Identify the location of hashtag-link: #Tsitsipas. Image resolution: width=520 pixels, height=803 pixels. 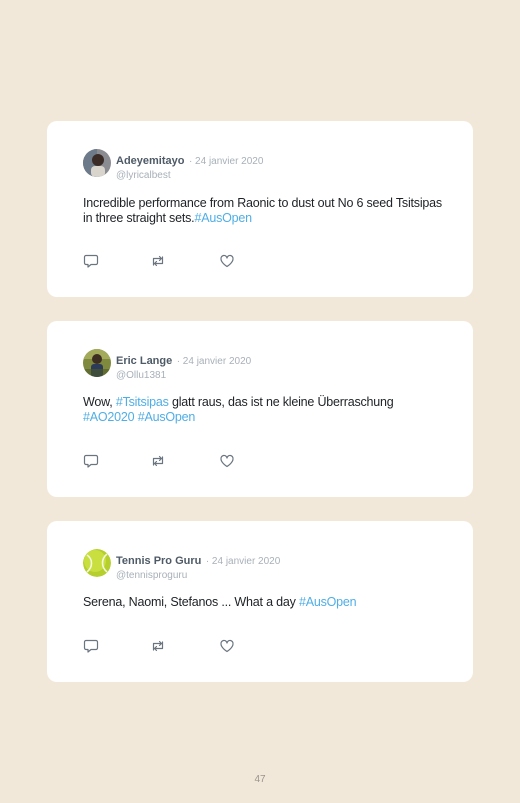
(142, 402).